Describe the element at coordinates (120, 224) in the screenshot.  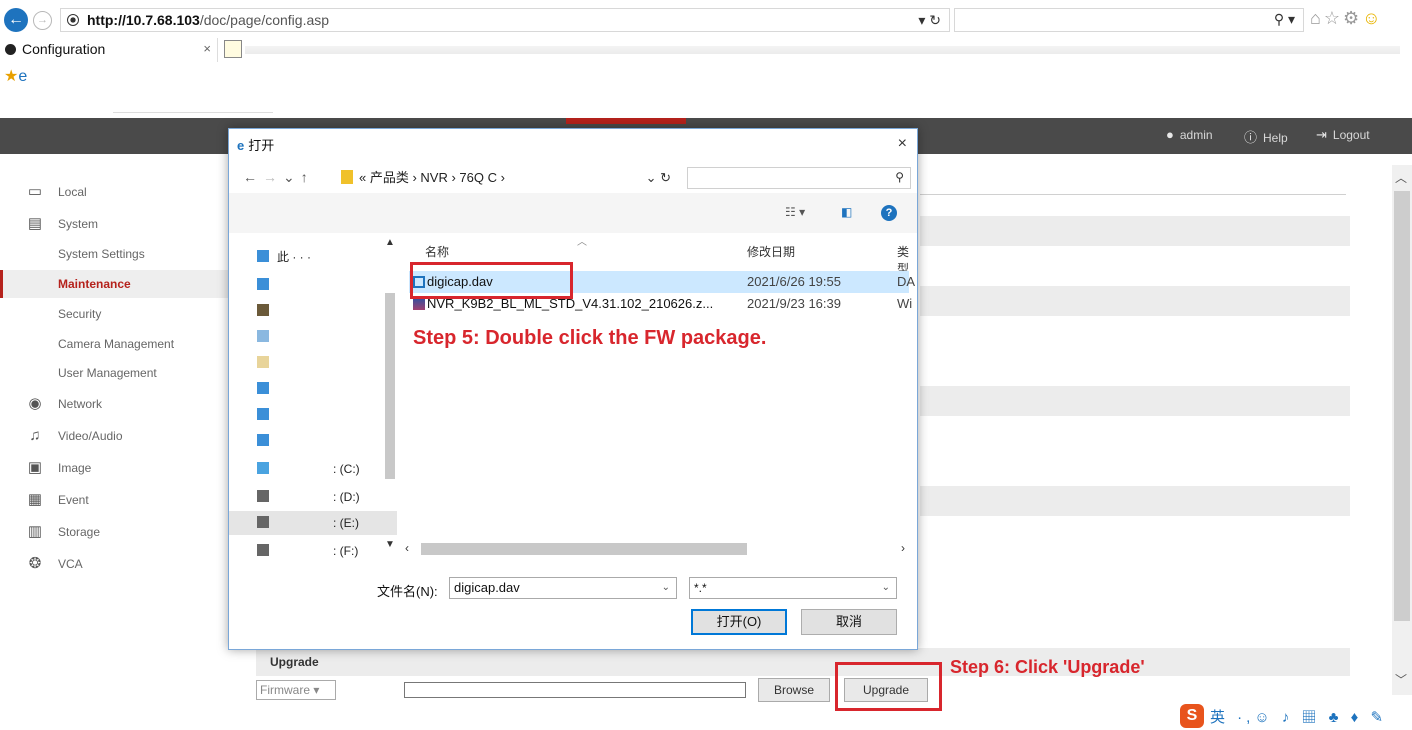
I see `sidebar-item-system: ▤ System` at that location.